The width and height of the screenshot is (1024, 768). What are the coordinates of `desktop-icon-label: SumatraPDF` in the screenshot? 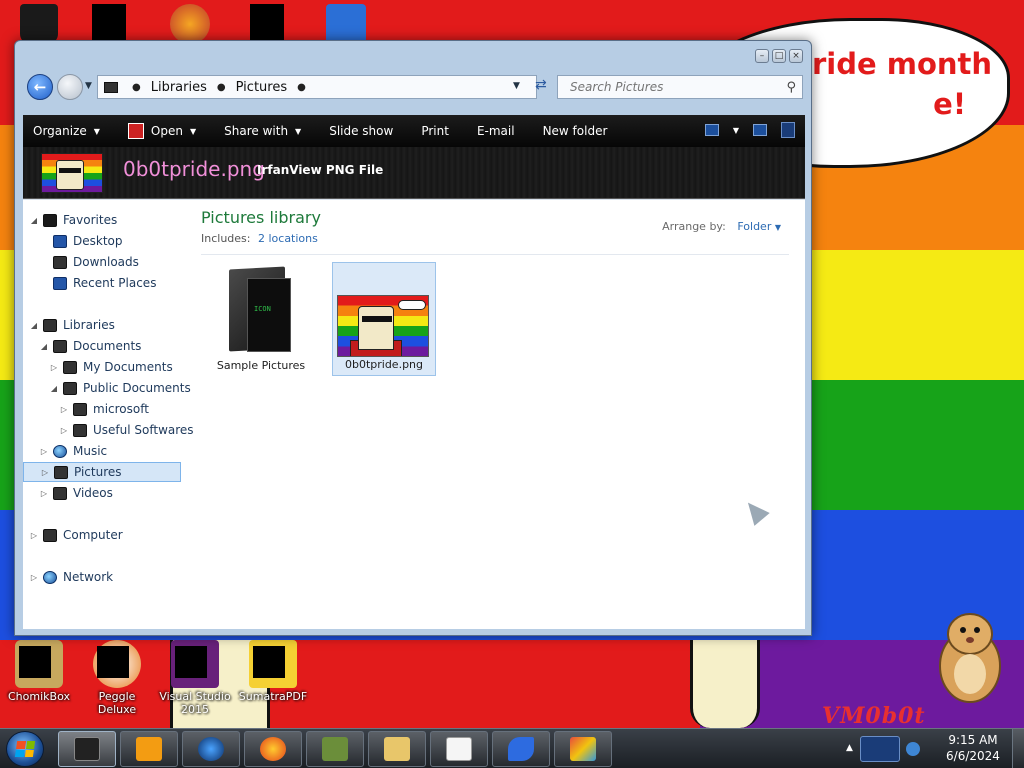 It's located at (273, 696).